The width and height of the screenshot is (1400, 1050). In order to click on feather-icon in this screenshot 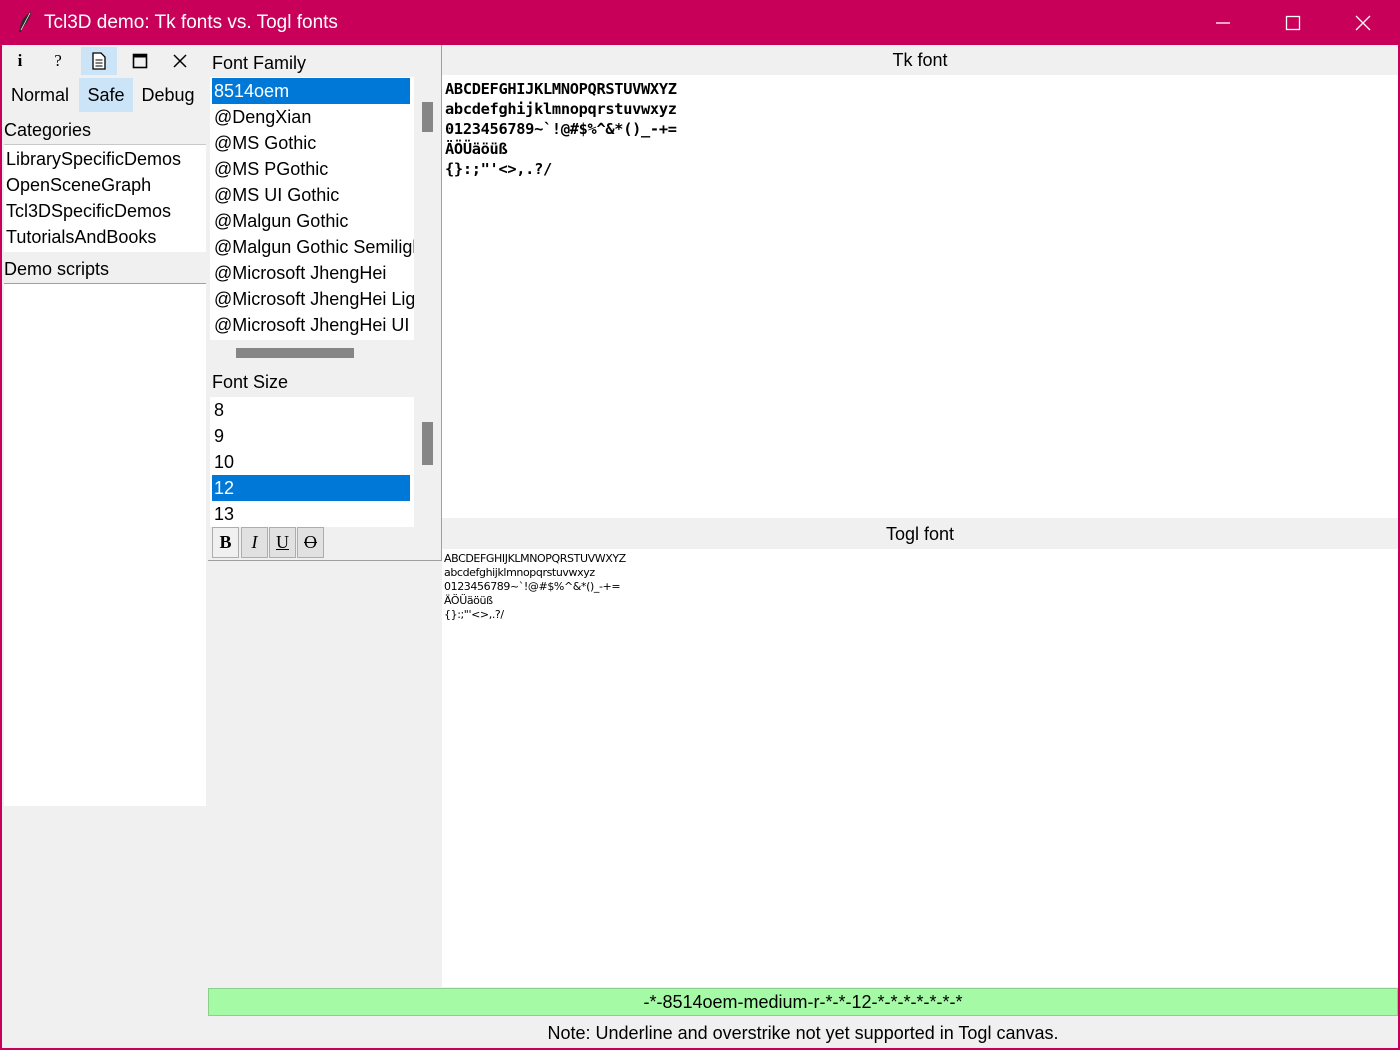, I will do `click(25, 22)`.